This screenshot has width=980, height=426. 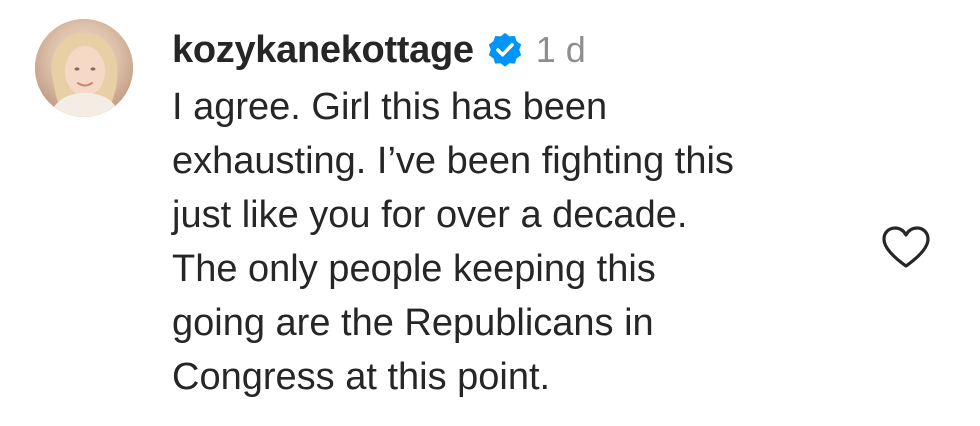 What do you see at coordinates (323, 50) in the screenshot?
I see `username: kozykanekottage` at bounding box center [323, 50].